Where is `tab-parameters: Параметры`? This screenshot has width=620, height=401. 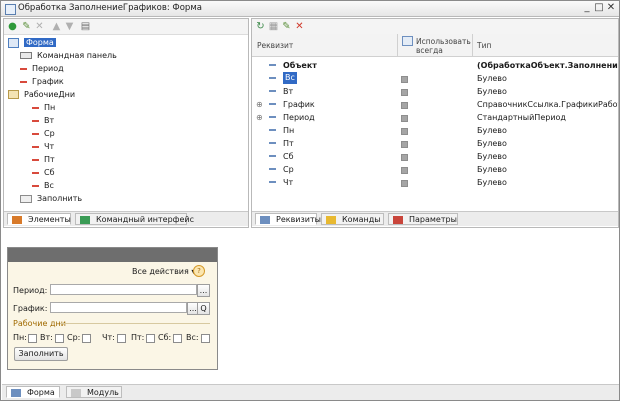 tab-parameters: Параметры is located at coordinates (423, 219).